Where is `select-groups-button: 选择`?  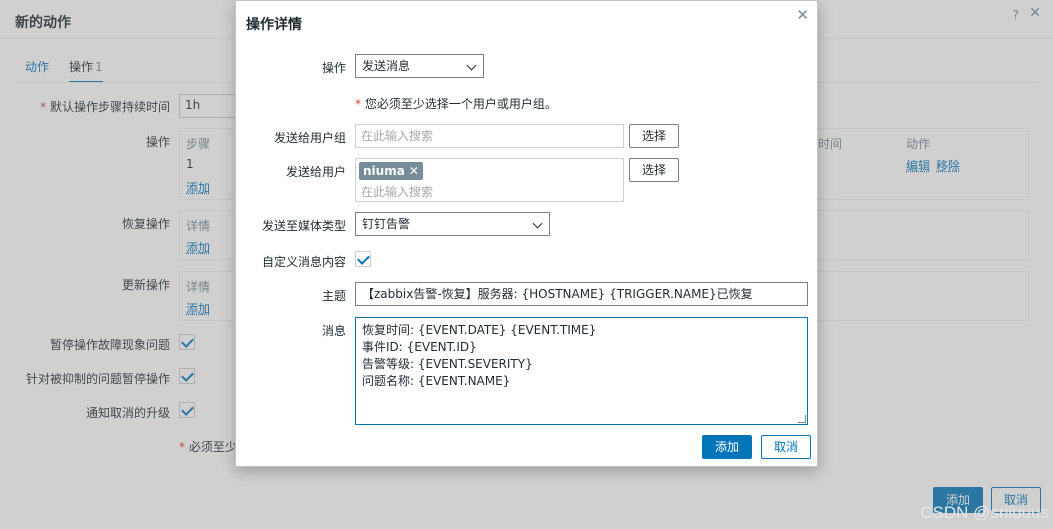
select-groups-button: 选择 is located at coordinates (654, 136).